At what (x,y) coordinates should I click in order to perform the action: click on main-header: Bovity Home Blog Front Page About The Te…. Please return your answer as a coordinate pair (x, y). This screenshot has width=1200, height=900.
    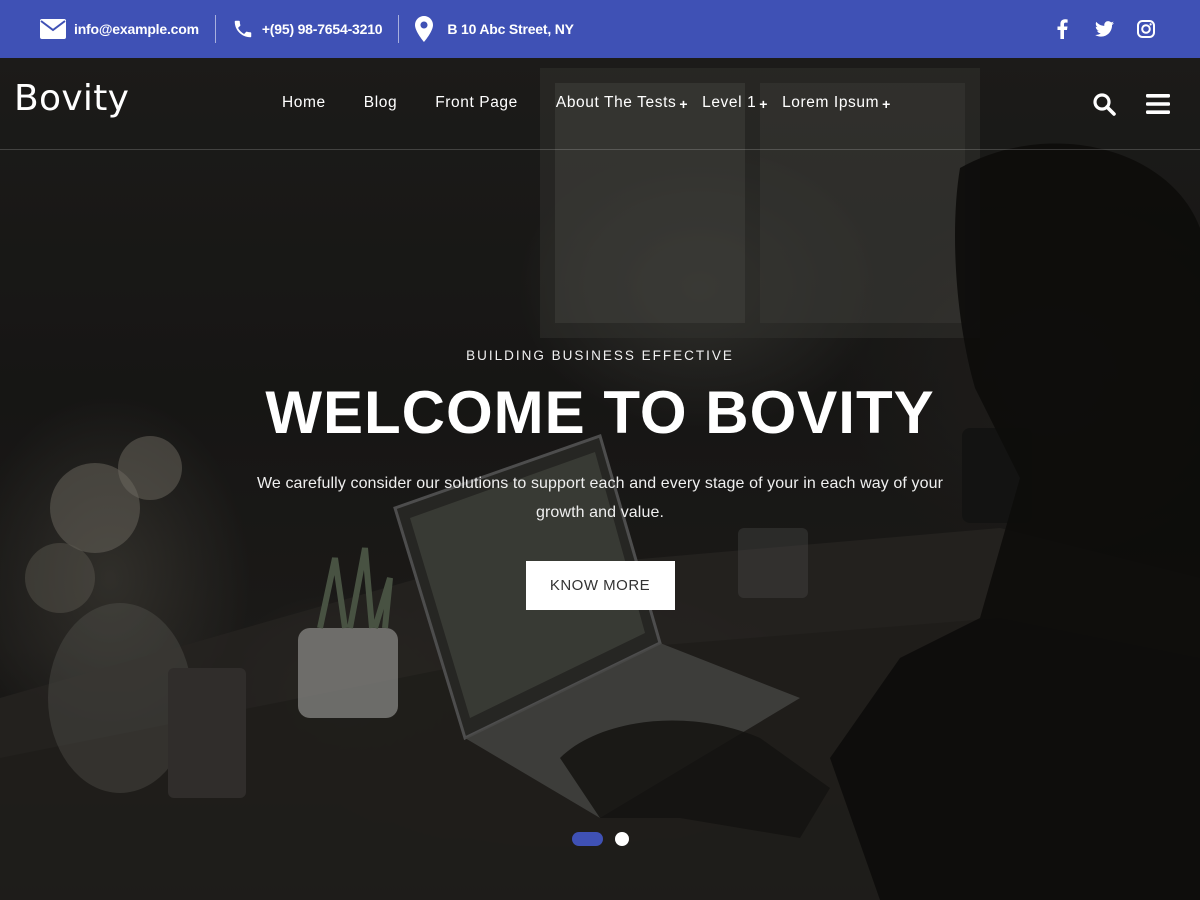
    Looking at the image, I should click on (600, 104).